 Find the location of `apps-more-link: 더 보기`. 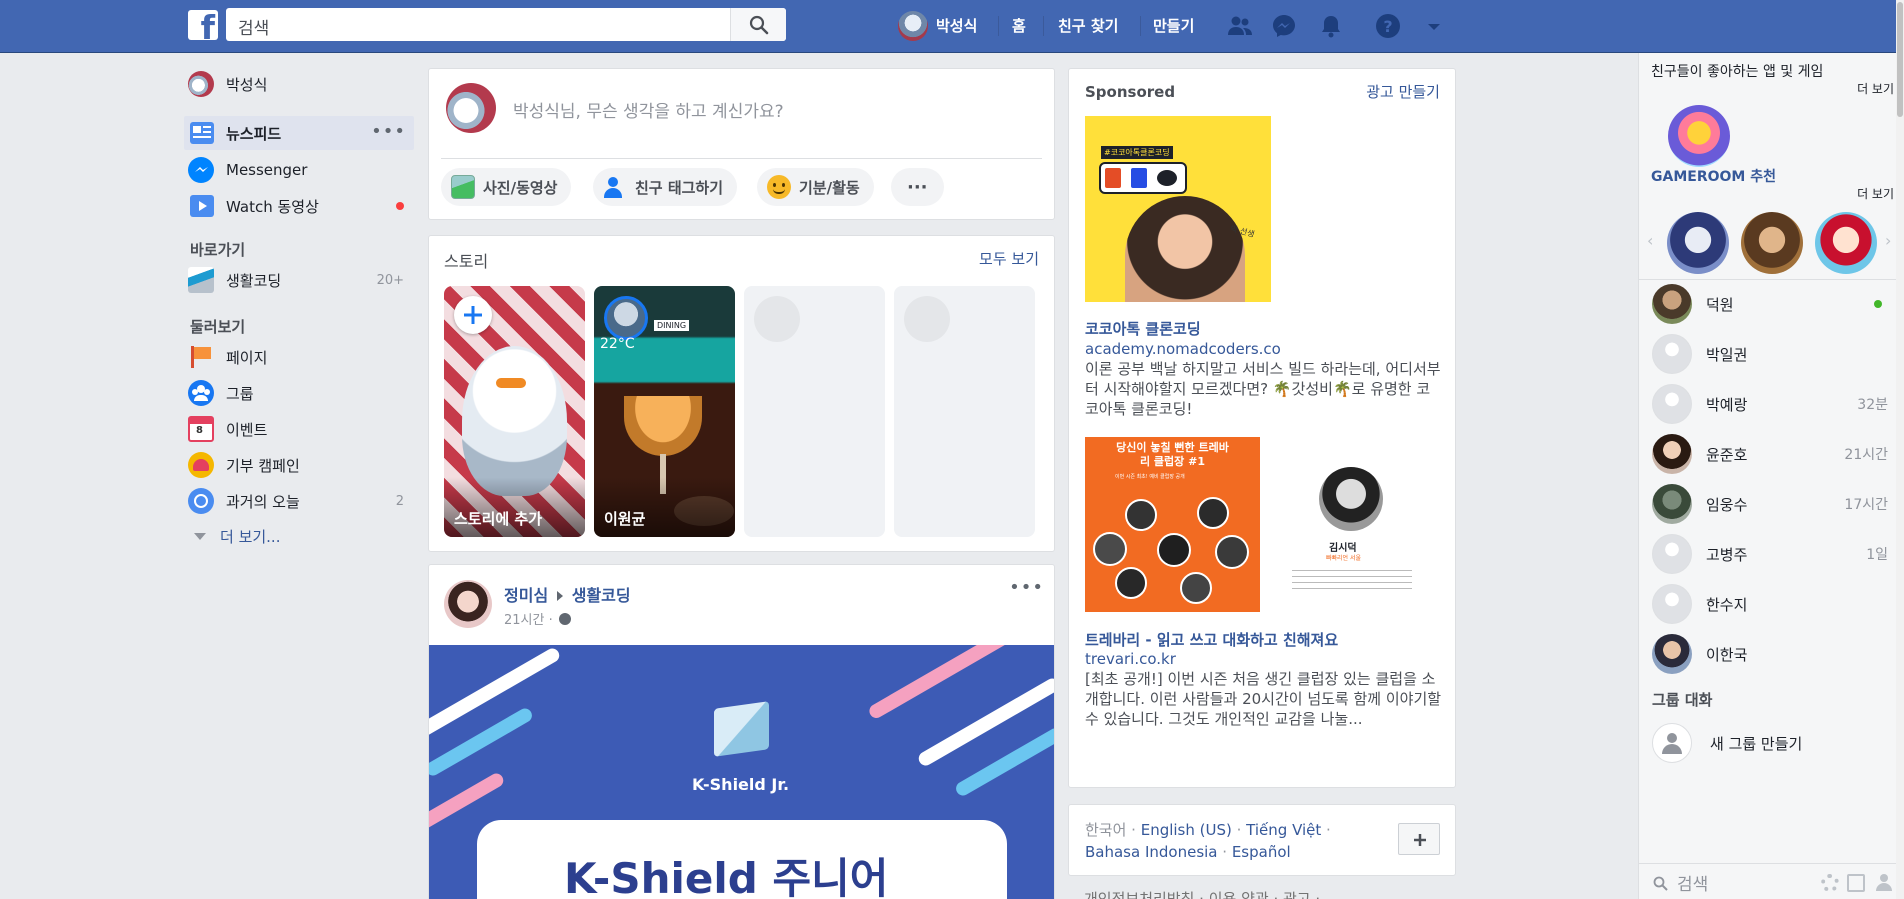

apps-more-link: 더 보기 is located at coordinates (1875, 88).